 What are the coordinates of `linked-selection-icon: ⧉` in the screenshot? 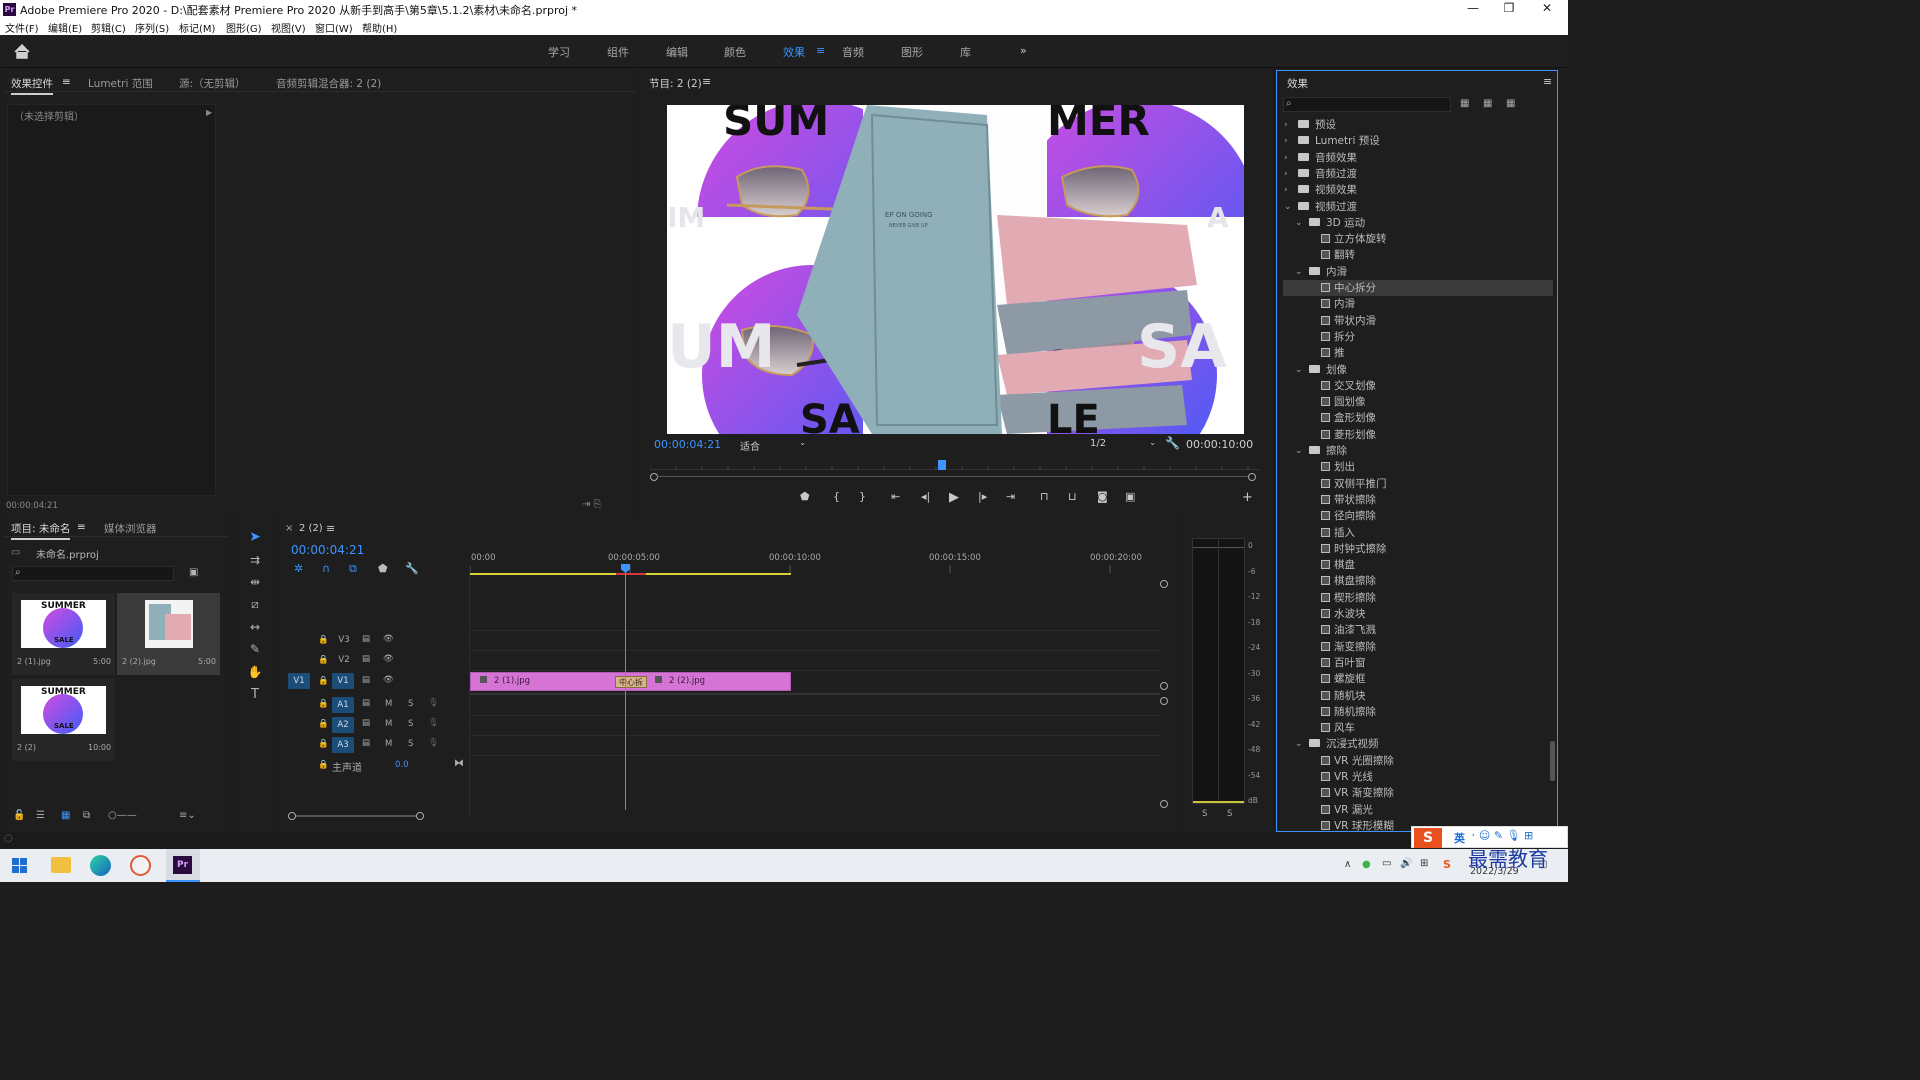 It's located at (353, 569).